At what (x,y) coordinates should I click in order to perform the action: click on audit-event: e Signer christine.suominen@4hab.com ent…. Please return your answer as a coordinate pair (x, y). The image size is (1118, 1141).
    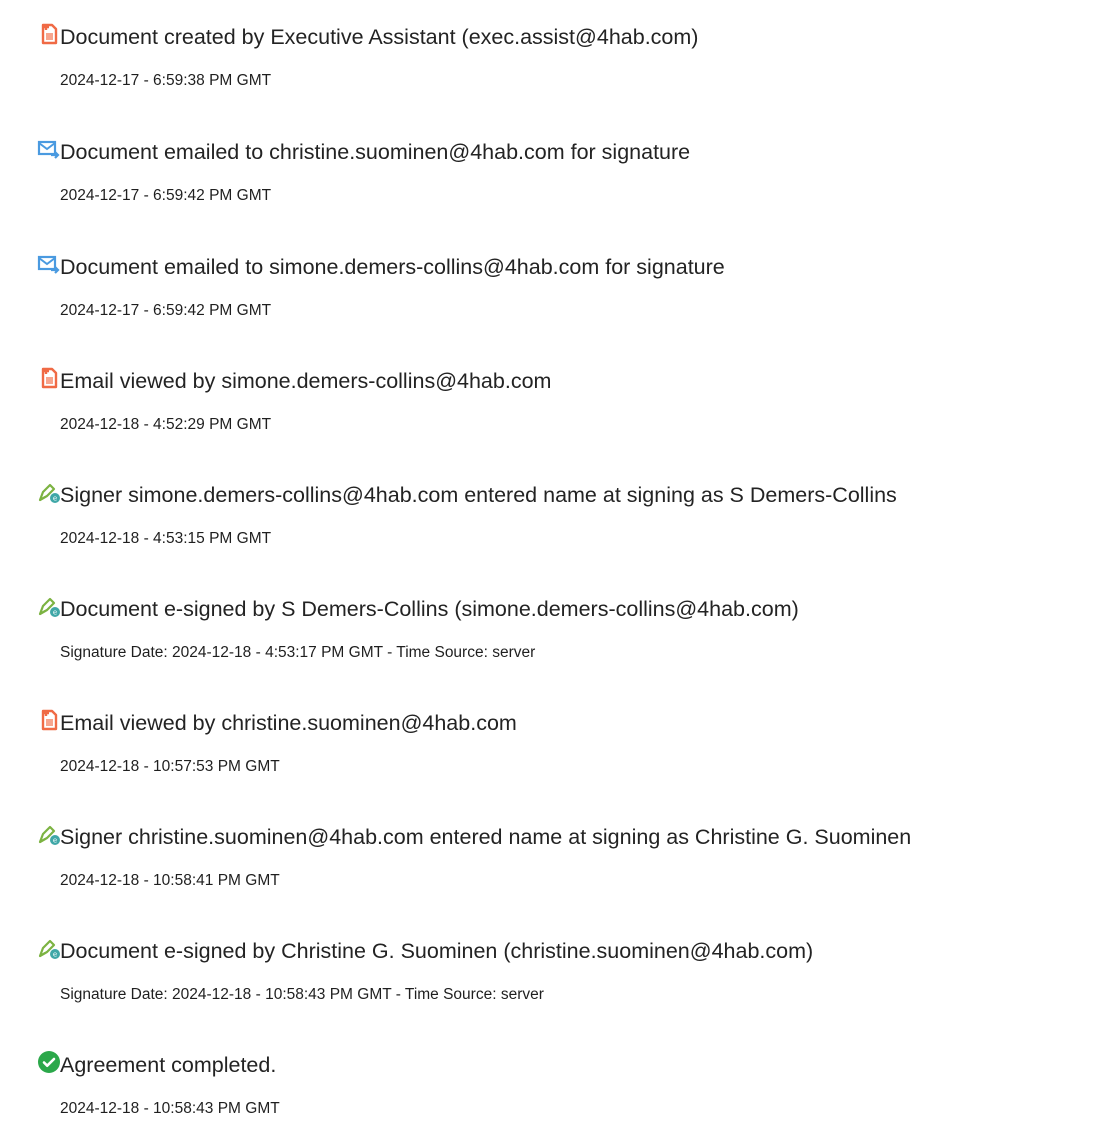
    Looking at the image, I should click on (559, 863).